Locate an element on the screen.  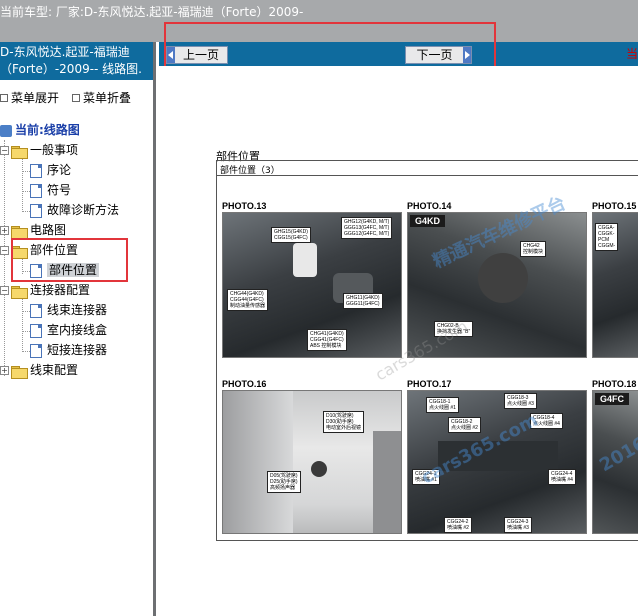
photo-label: PHOTO.14 is located at coordinates (429, 206).